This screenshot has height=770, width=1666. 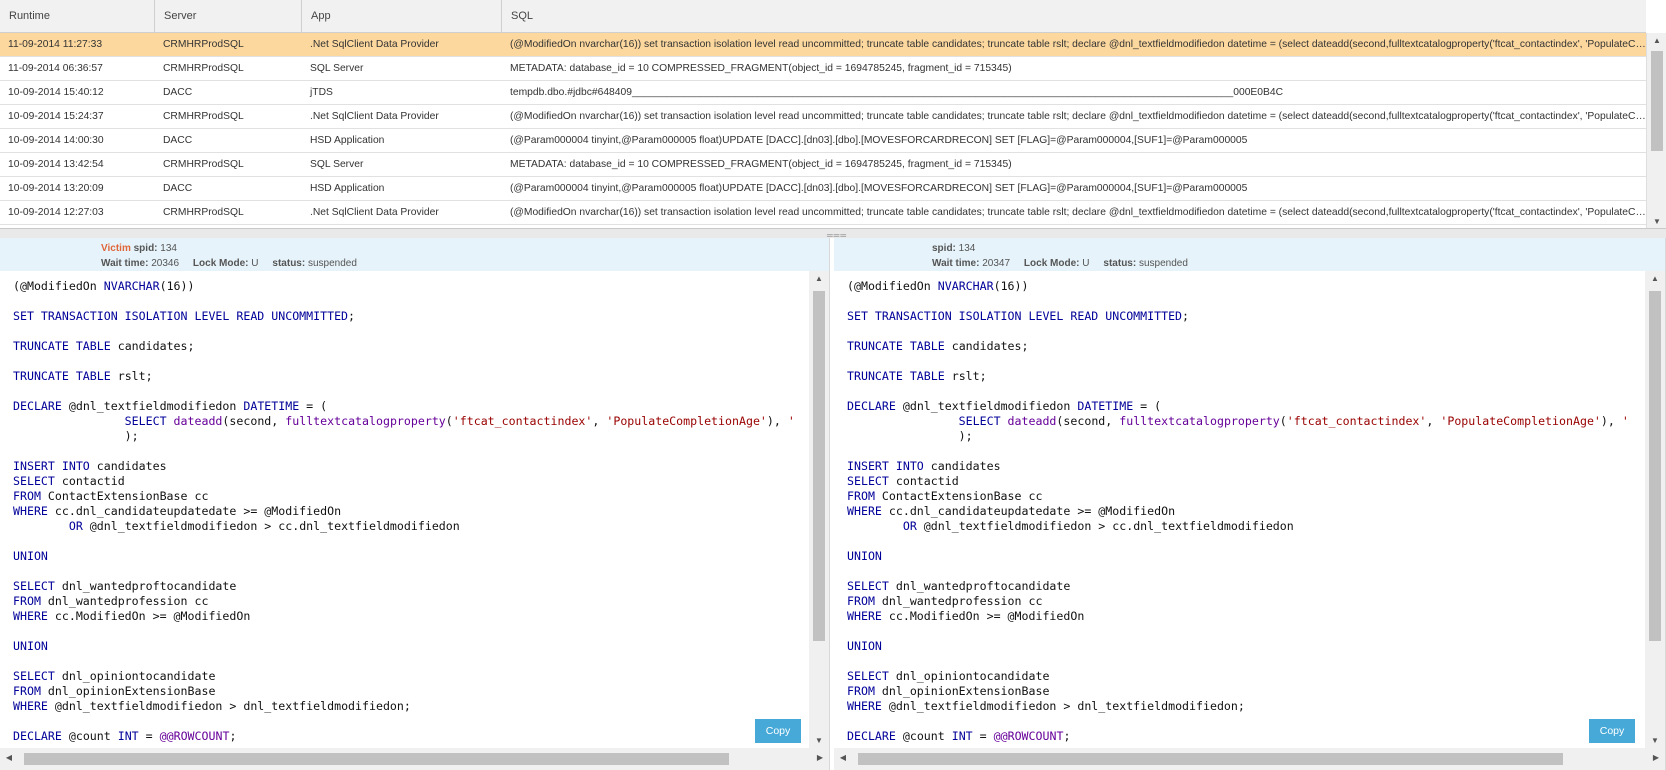 I want to click on code-token: (, so click(x=16, y=286).